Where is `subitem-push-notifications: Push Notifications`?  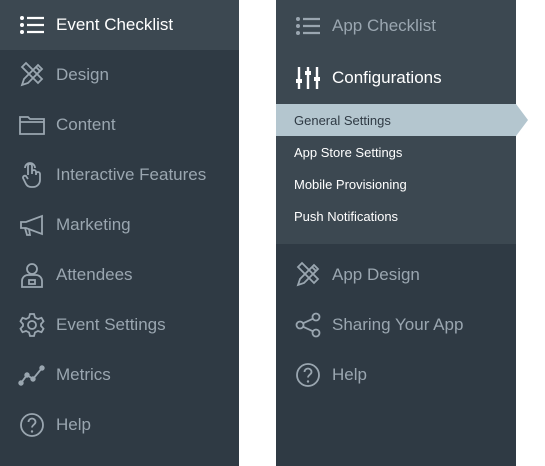
subitem-push-notifications: Push Notifications is located at coordinates (396, 216).